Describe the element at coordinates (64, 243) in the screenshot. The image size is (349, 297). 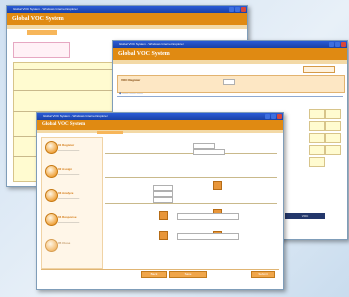
I see `step-label-5: 05 Close` at that location.